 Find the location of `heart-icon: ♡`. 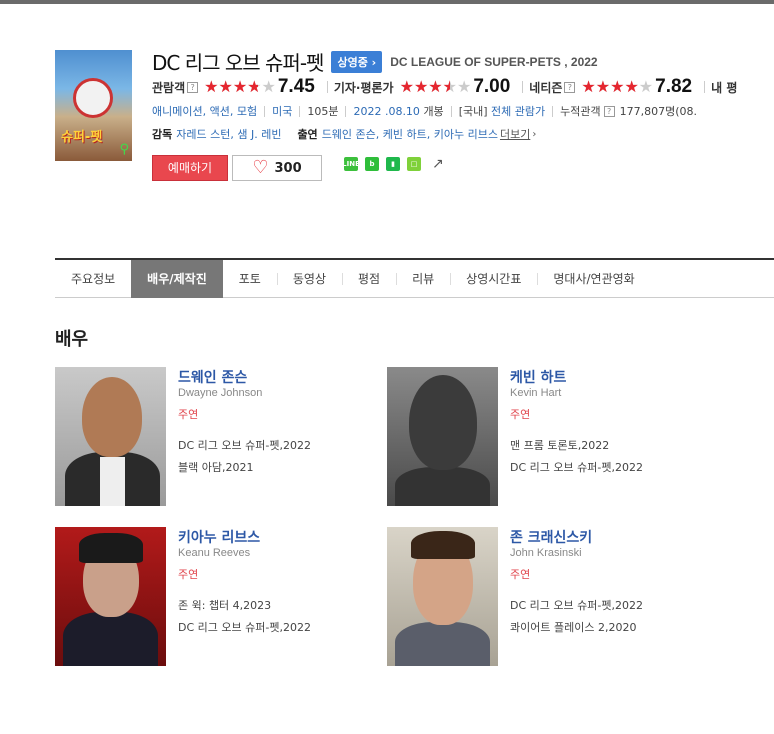

heart-icon: ♡ is located at coordinates (260, 167).